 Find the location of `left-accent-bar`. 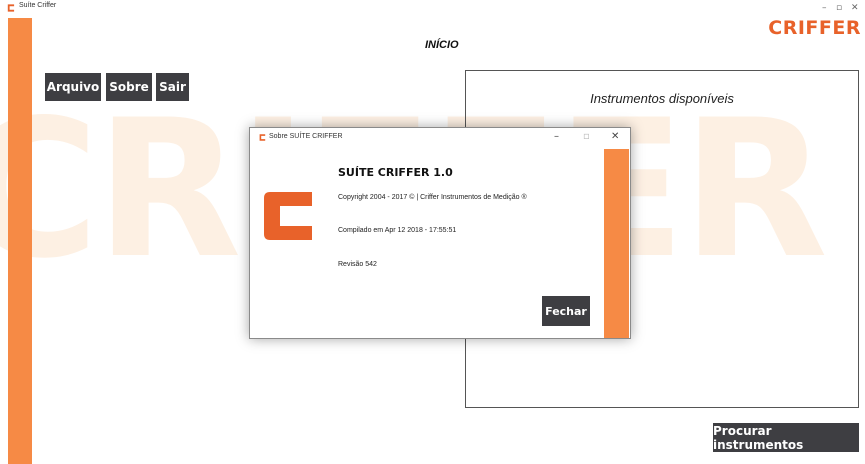

left-accent-bar is located at coordinates (20, 241).